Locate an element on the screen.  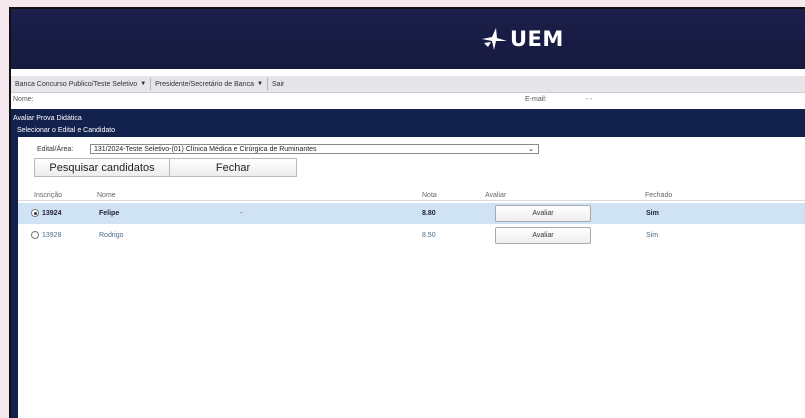
menu-presidente-secretario: Presidente/Secretário de Banca ▼ is located at coordinates (209, 84).